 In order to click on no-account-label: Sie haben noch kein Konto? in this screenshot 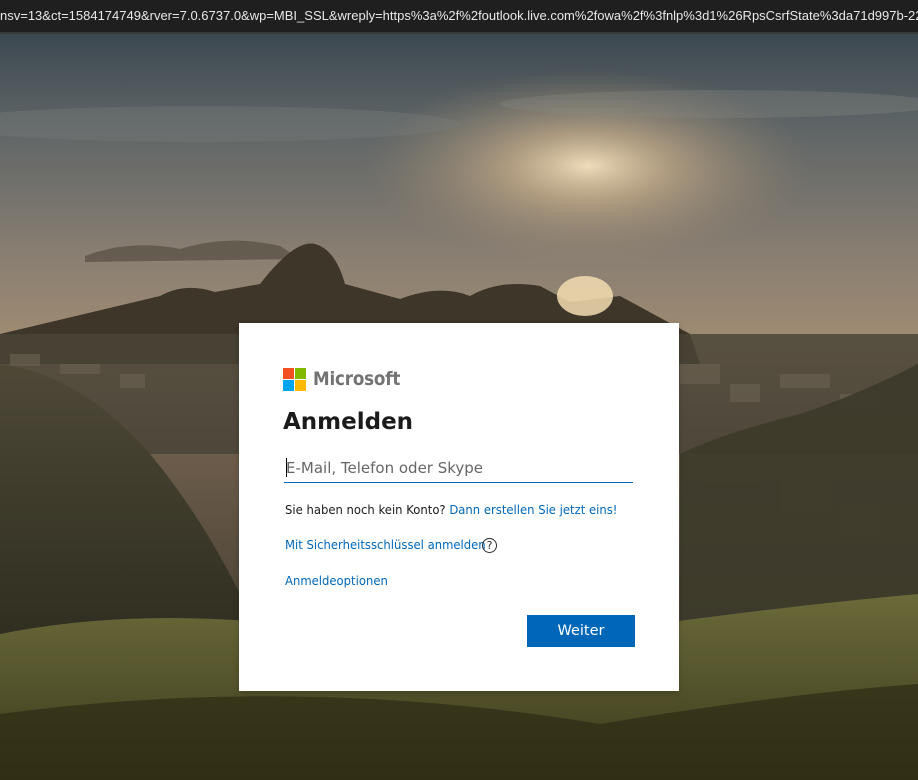, I will do `click(365, 509)`.